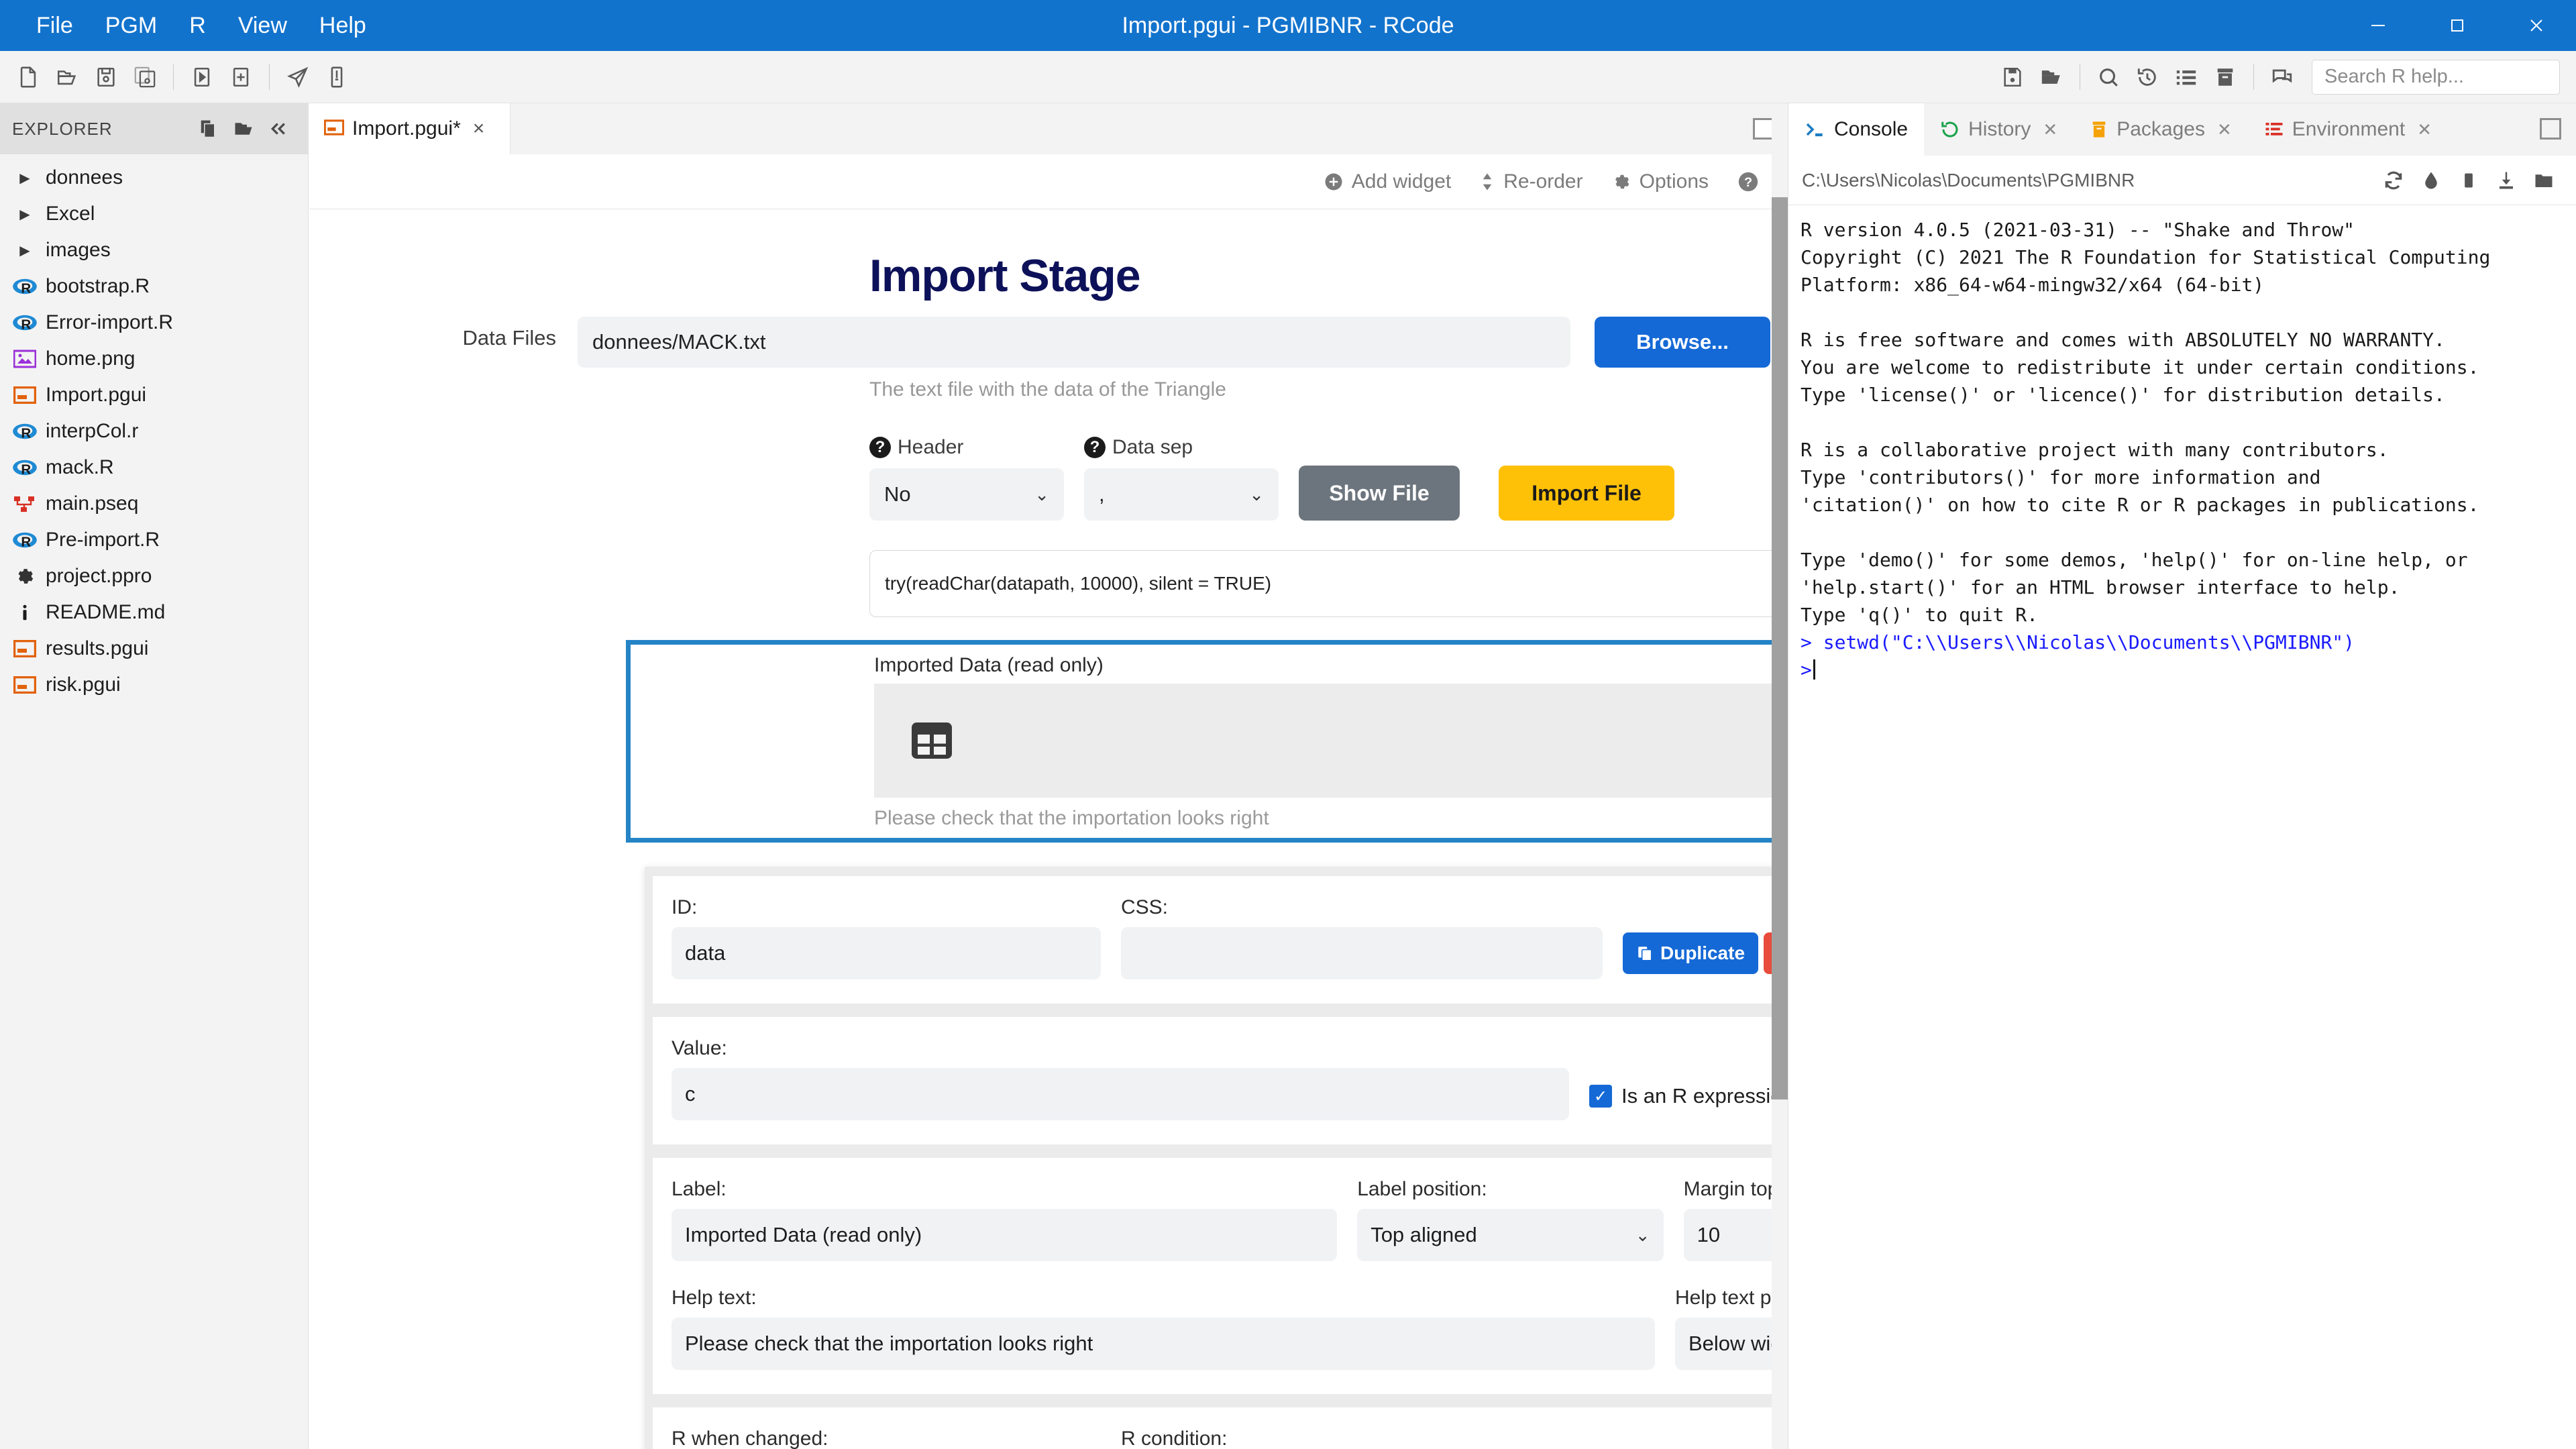  Describe the element at coordinates (154, 540) in the screenshot. I see `explorer-item-pre-import-r: R Pre-import.R` at that location.